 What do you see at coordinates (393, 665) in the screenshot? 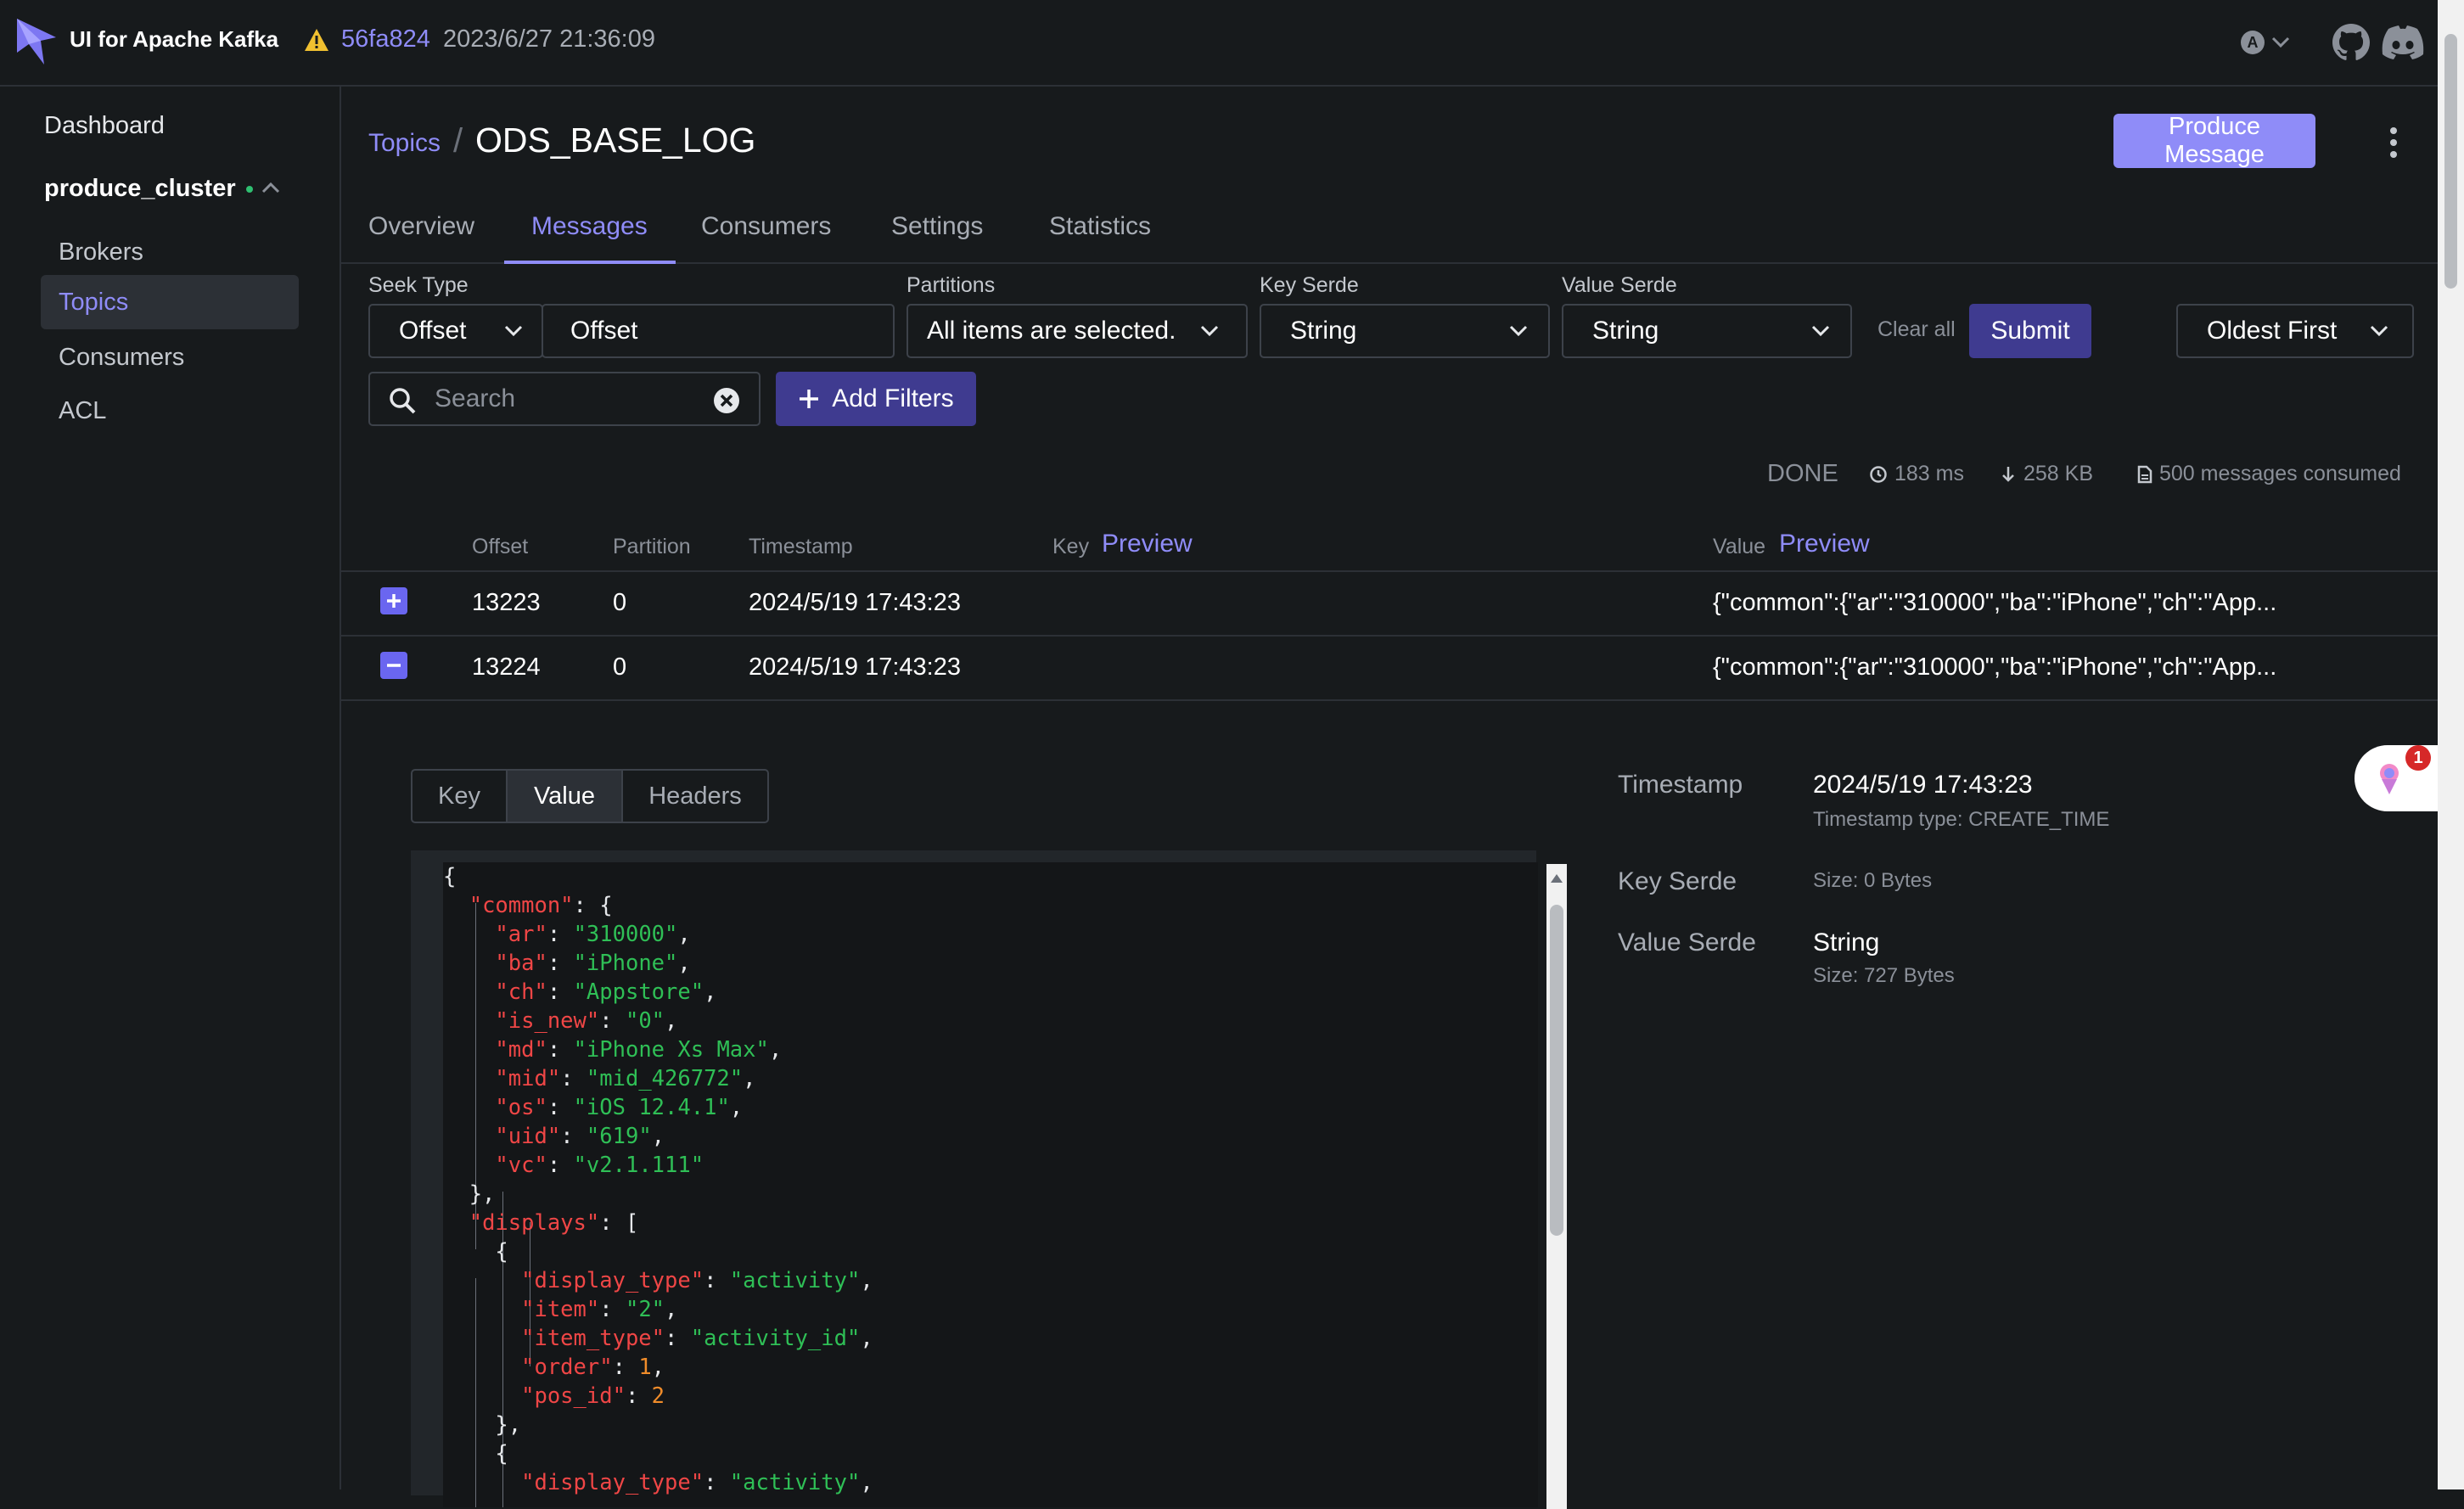
I see `collapse-row-icon` at bounding box center [393, 665].